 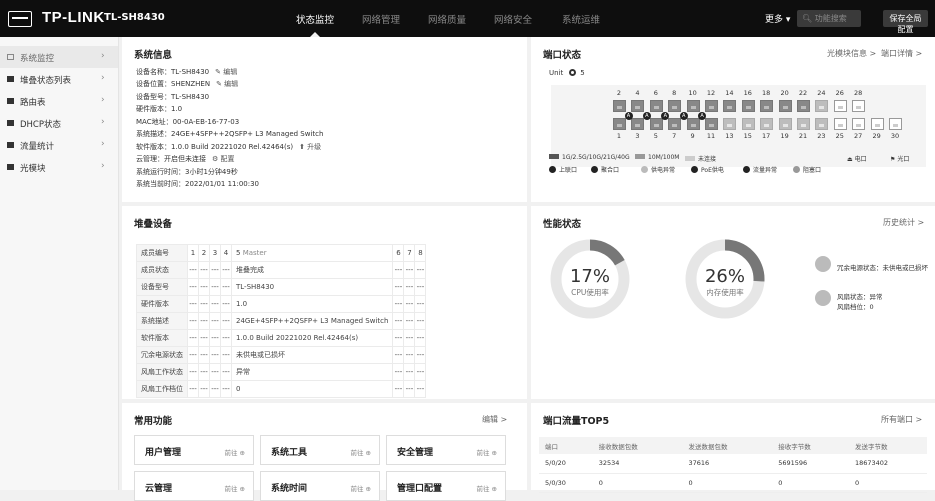 I want to click on memory-value: 26%, so click(x=724, y=276).